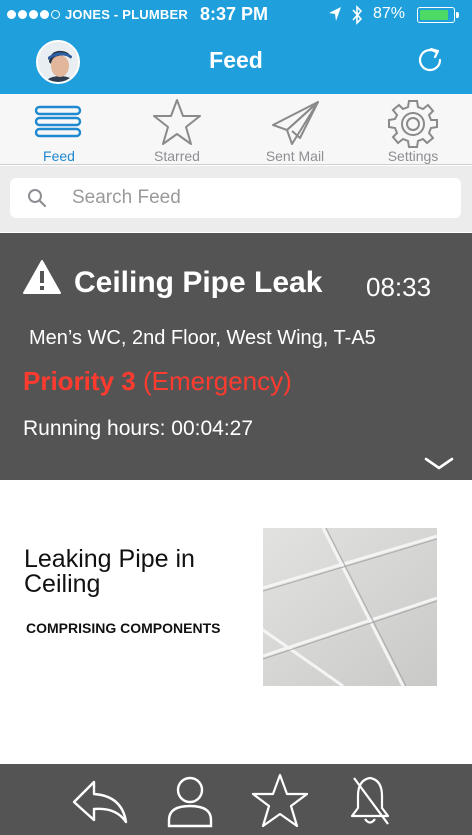 Image resolution: width=472 pixels, height=835 pixels. What do you see at coordinates (198, 282) in the screenshot?
I see `alert-title: Ceiling Pipe Leak` at bounding box center [198, 282].